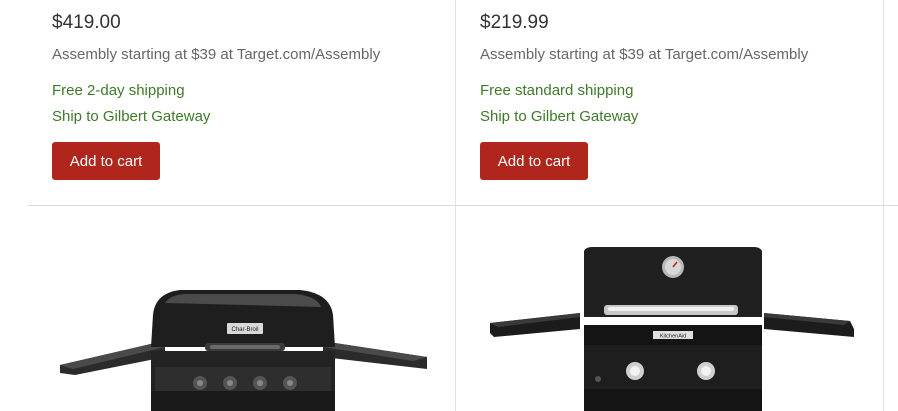 This screenshot has height=411, width=898. What do you see at coordinates (118, 90) in the screenshot?
I see `shipping-info: Free 2-day shipping` at bounding box center [118, 90].